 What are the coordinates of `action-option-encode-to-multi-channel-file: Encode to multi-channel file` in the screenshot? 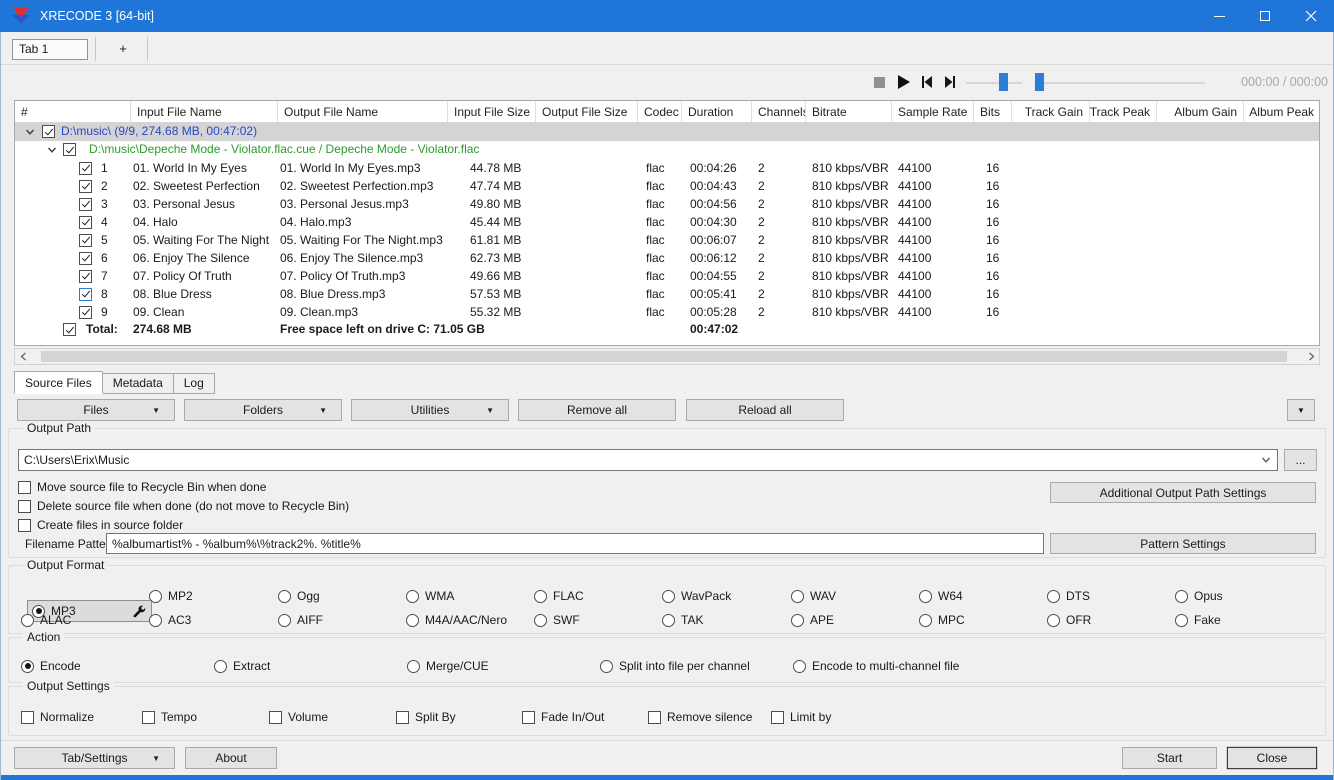 It's located at (876, 666).